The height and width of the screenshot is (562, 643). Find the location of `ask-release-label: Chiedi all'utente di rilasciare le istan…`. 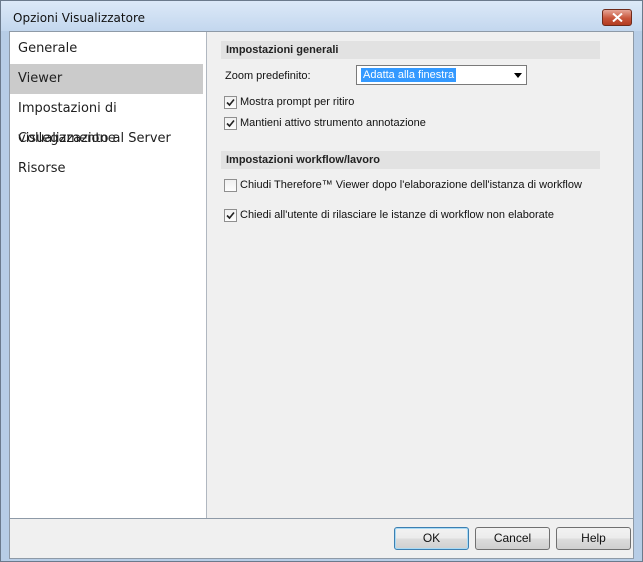

ask-release-label: Chiedi all'utente di rilasciare le istan… is located at coordinates (397, 215).